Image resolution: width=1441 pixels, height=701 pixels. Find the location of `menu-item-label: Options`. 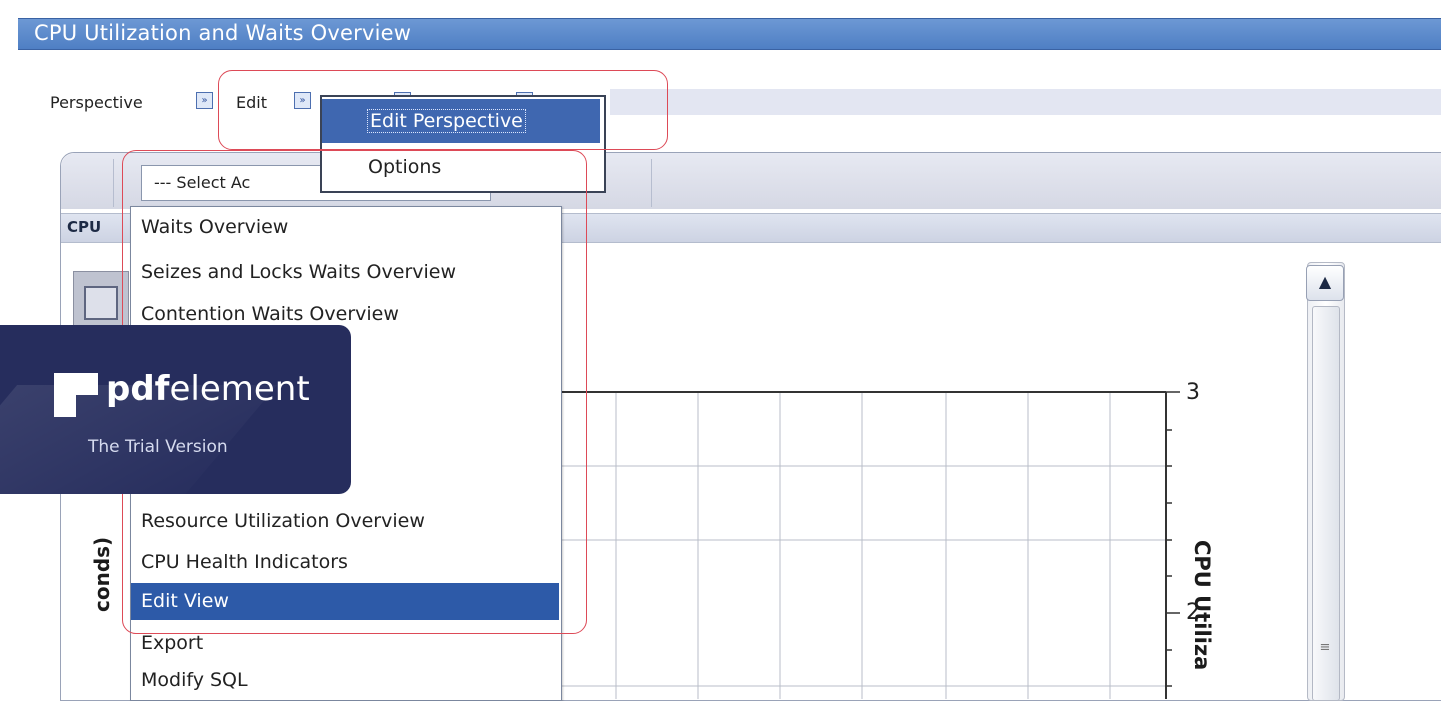

menu-item-label: Options is located at coordinates (405, 167).